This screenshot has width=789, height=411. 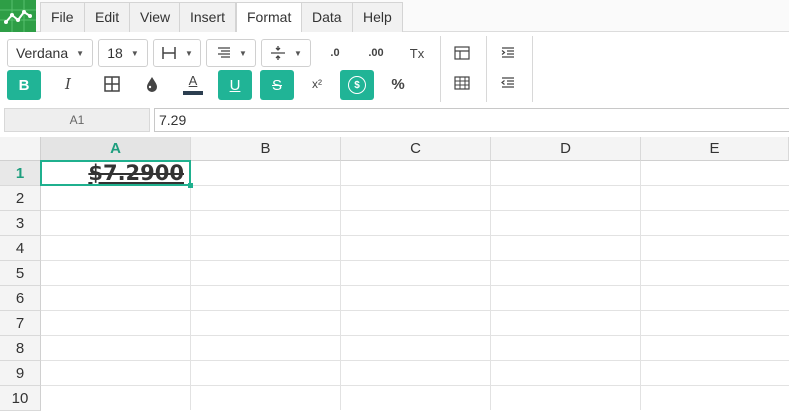 I want to click on clear-format-button: Tx, so click(x=417, y=53).